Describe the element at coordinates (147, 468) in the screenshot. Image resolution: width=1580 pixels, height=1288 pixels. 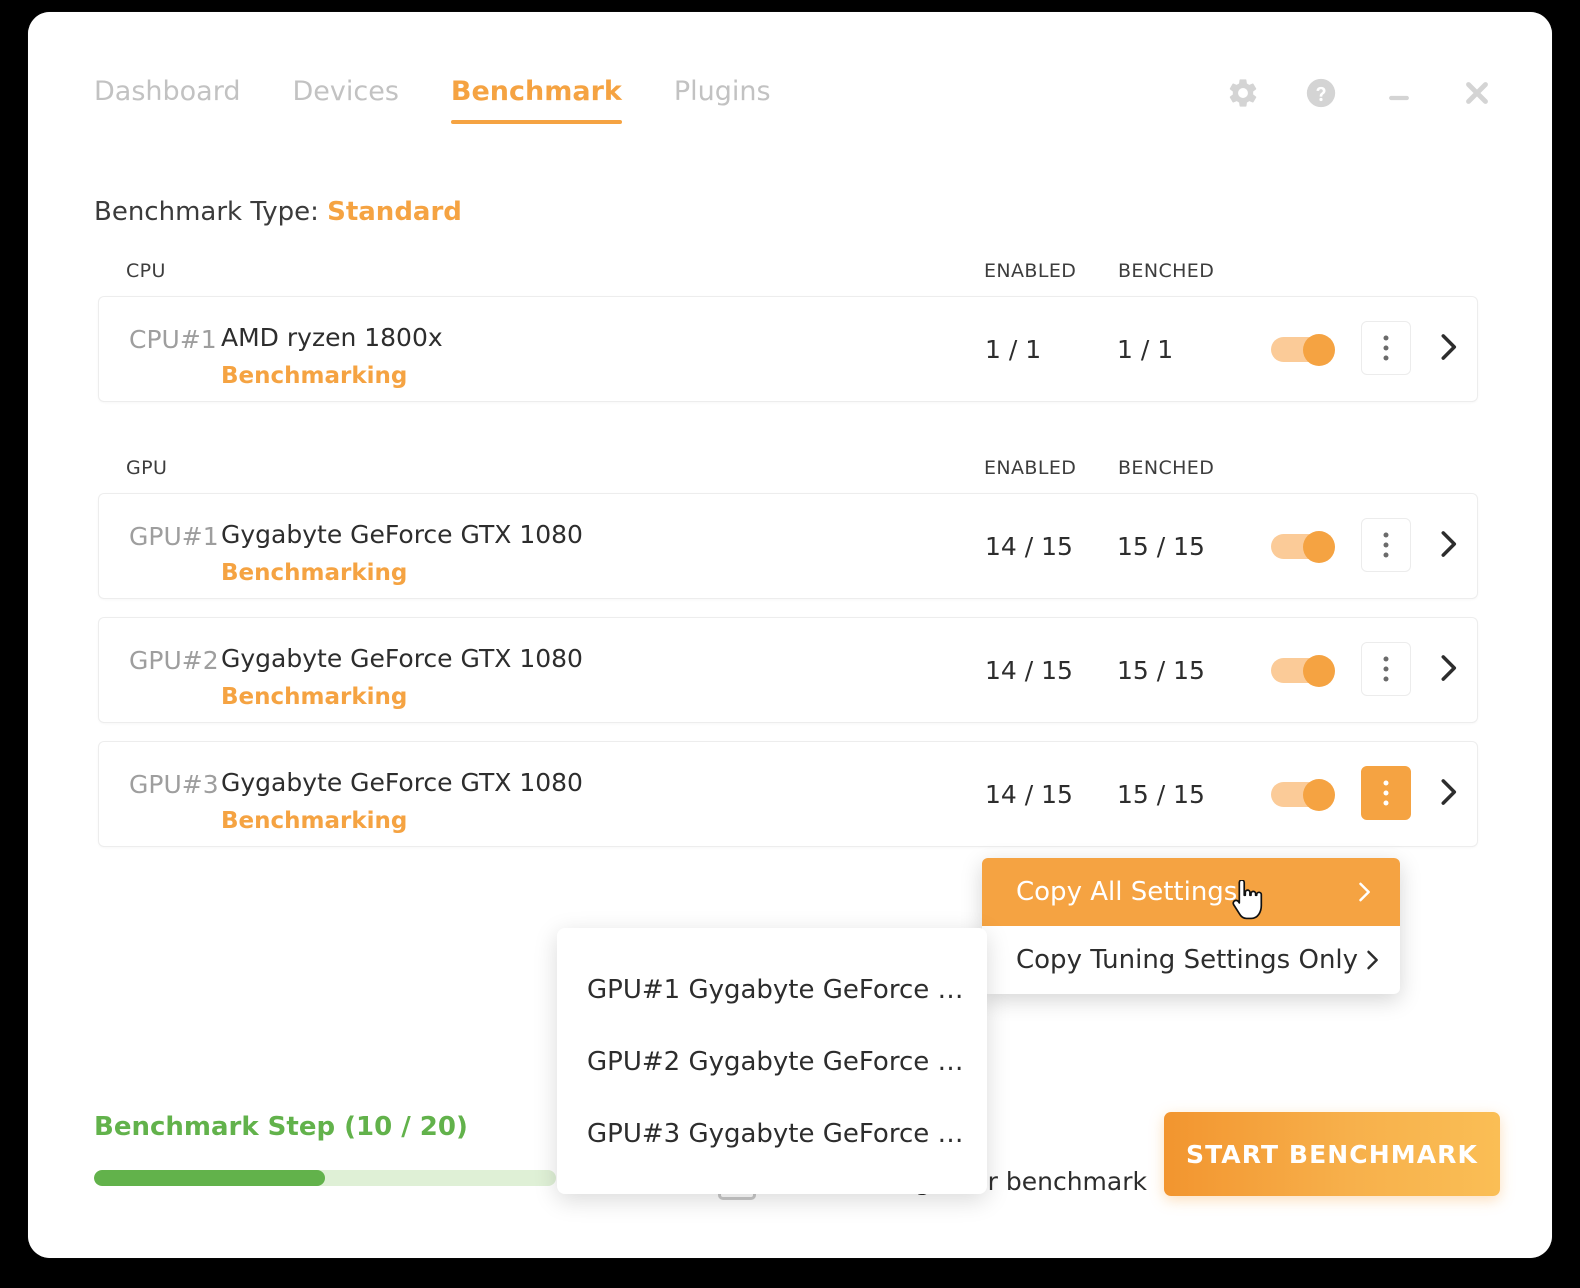
I see `column-header-gpu: GPU` at that location.